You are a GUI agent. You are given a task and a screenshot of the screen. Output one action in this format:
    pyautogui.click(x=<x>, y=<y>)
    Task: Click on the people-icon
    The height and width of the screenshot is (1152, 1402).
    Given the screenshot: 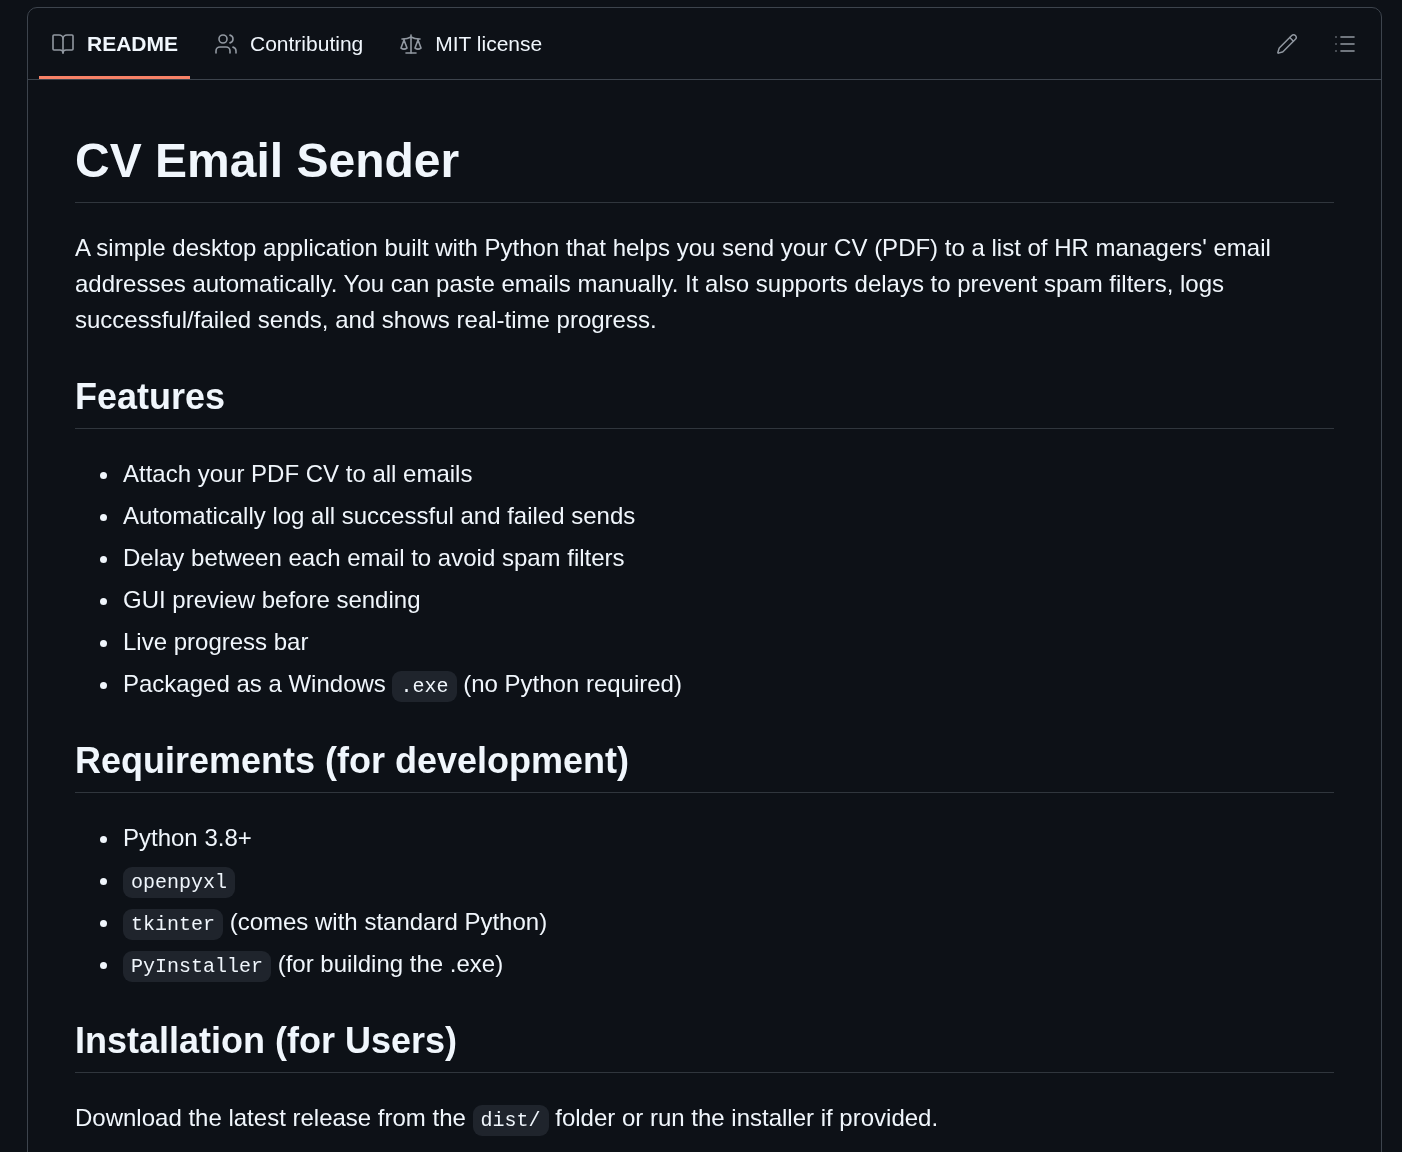 What is the action you would take?
    pyautogui.click(x=226, y=43)
    